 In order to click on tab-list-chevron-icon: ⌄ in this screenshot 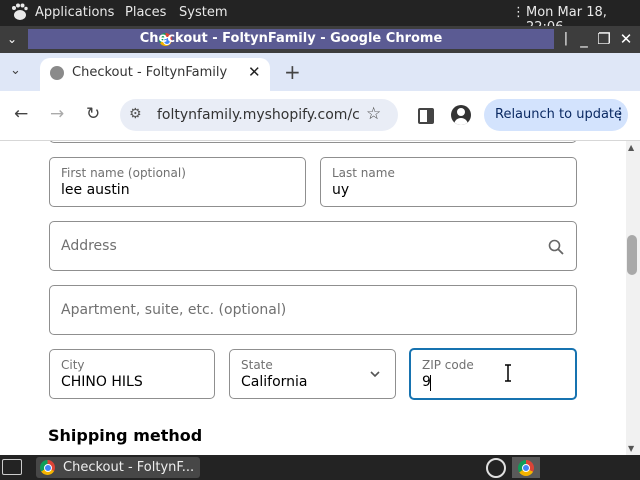, I will do `click(15, 70)`.